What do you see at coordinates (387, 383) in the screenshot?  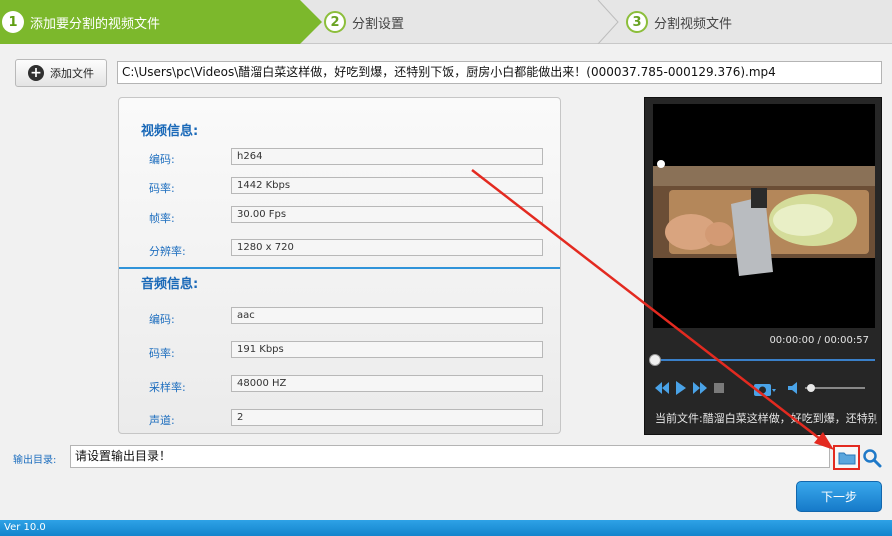 I see `audio-samplerate-field: 48000 HZ` at bounding box center [387, 383].